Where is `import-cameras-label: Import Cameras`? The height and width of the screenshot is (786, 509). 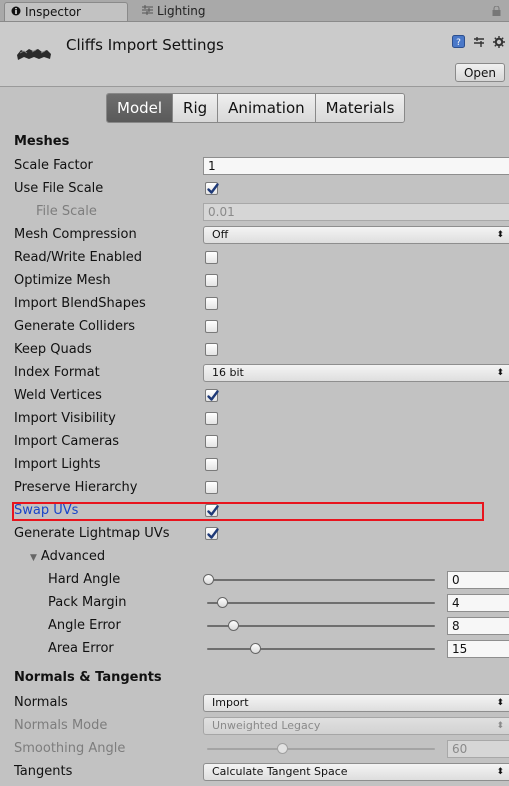
import-cameras-label: Import Cameras is located at coordinates (67, 441).